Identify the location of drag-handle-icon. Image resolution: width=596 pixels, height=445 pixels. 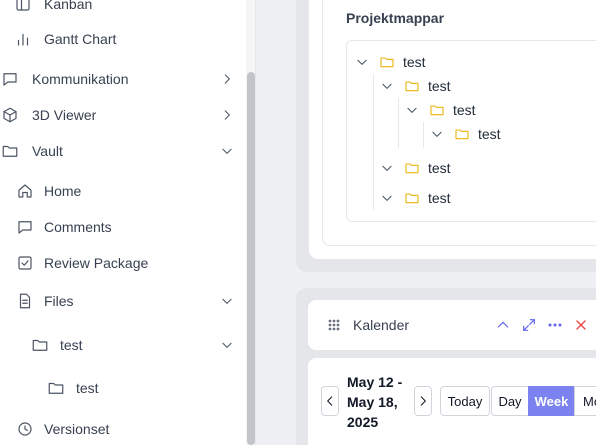
(334, 325).